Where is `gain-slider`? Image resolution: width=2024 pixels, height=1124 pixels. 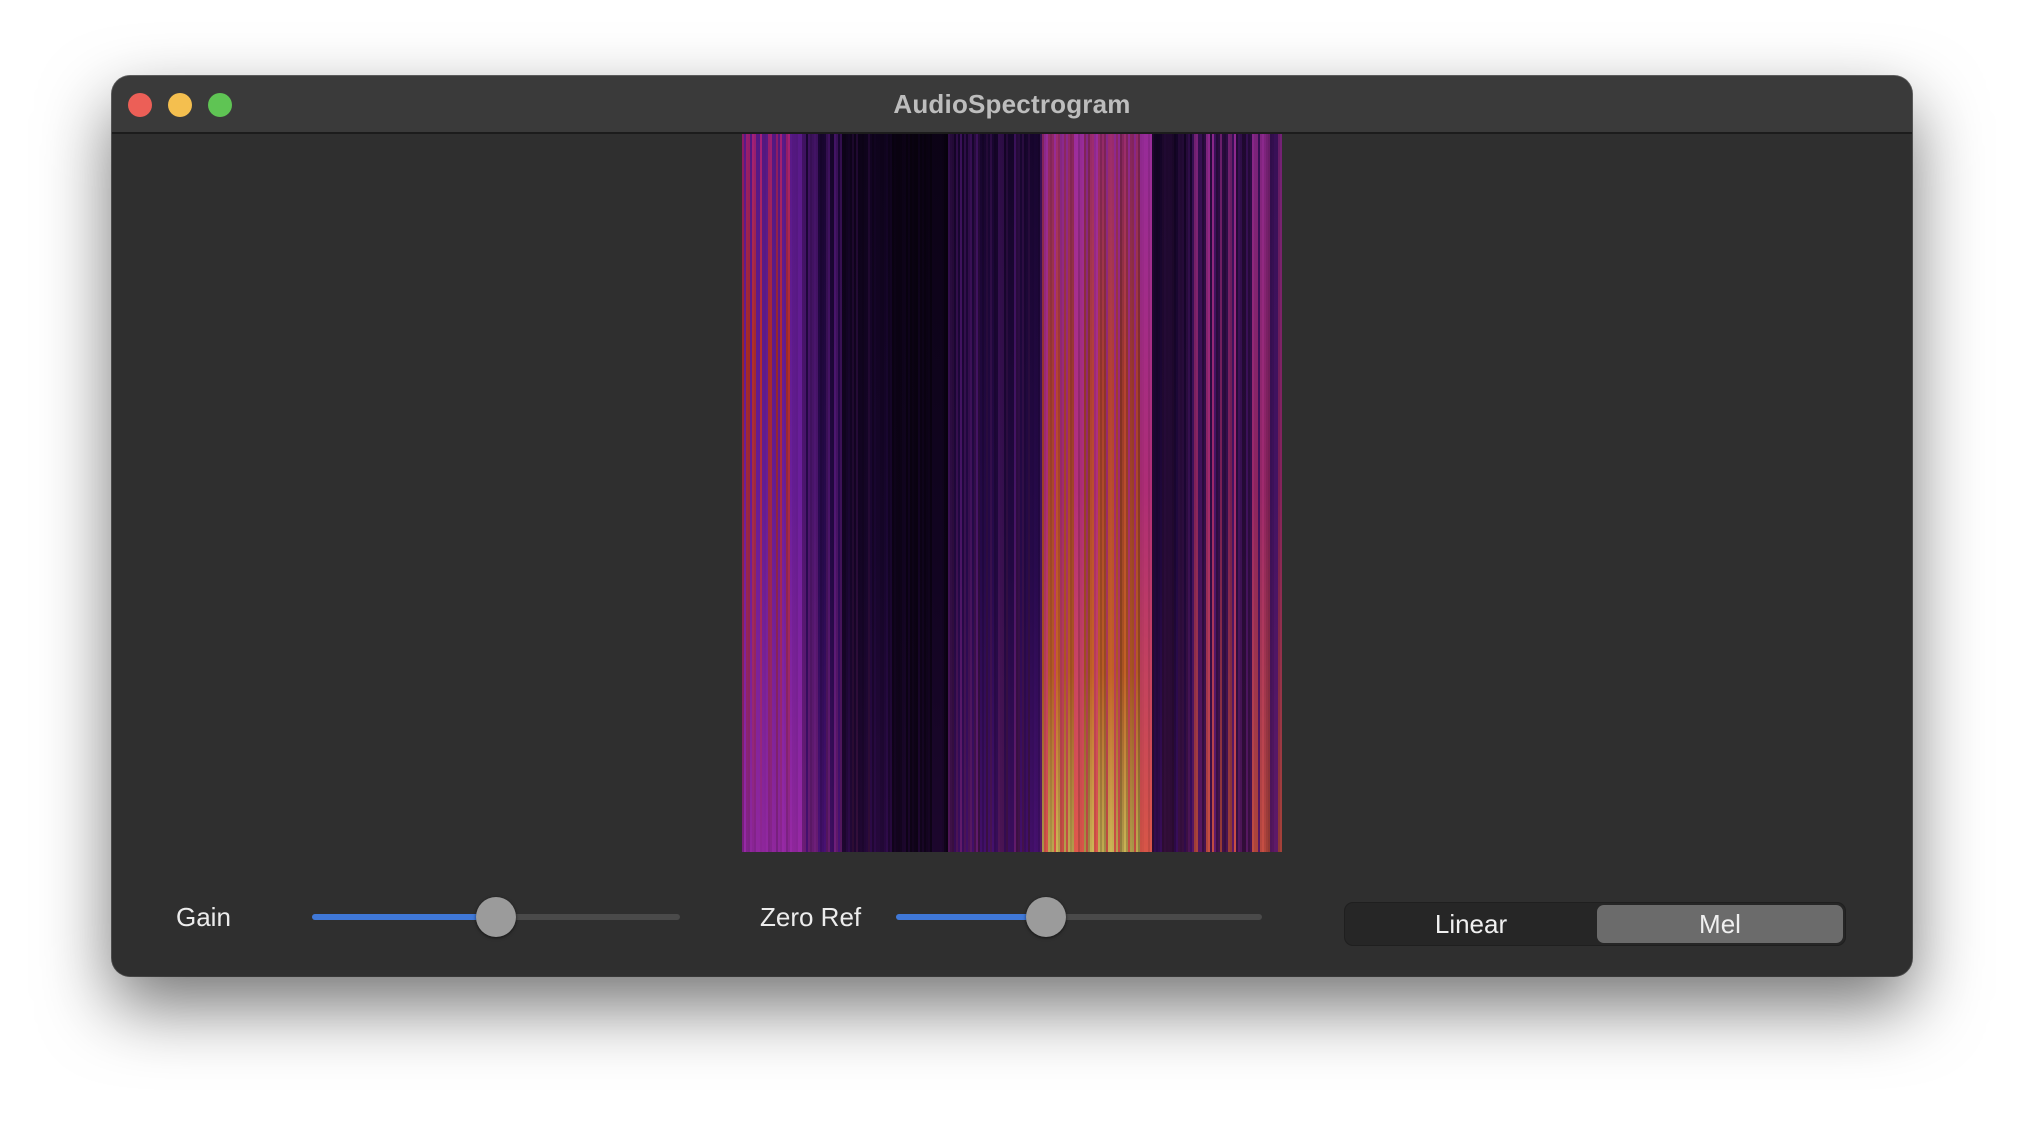 gain-slider is located at coordinates (496, 916).